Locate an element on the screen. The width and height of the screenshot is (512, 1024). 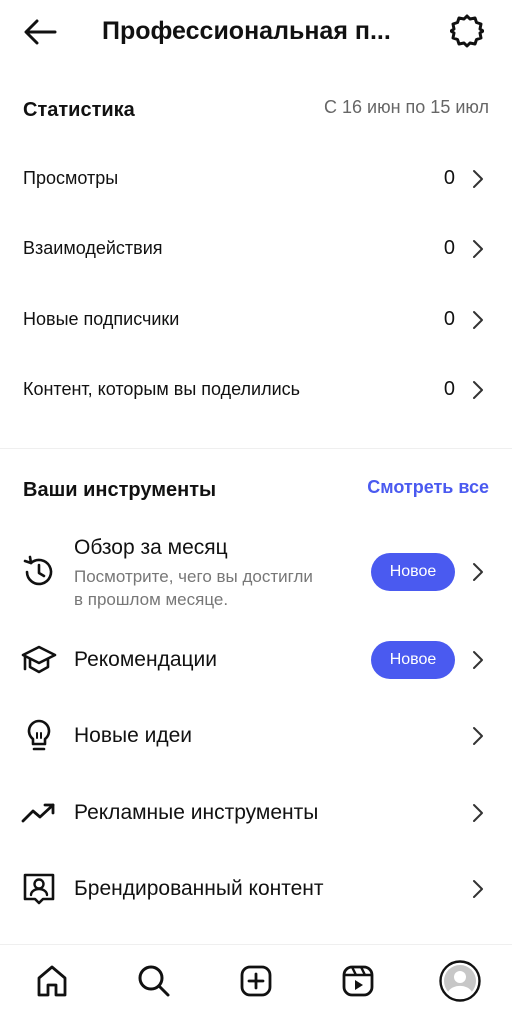
stat-row-shared-content: Контент, которым вы поделились 0 is located at coordinates (256, 391).